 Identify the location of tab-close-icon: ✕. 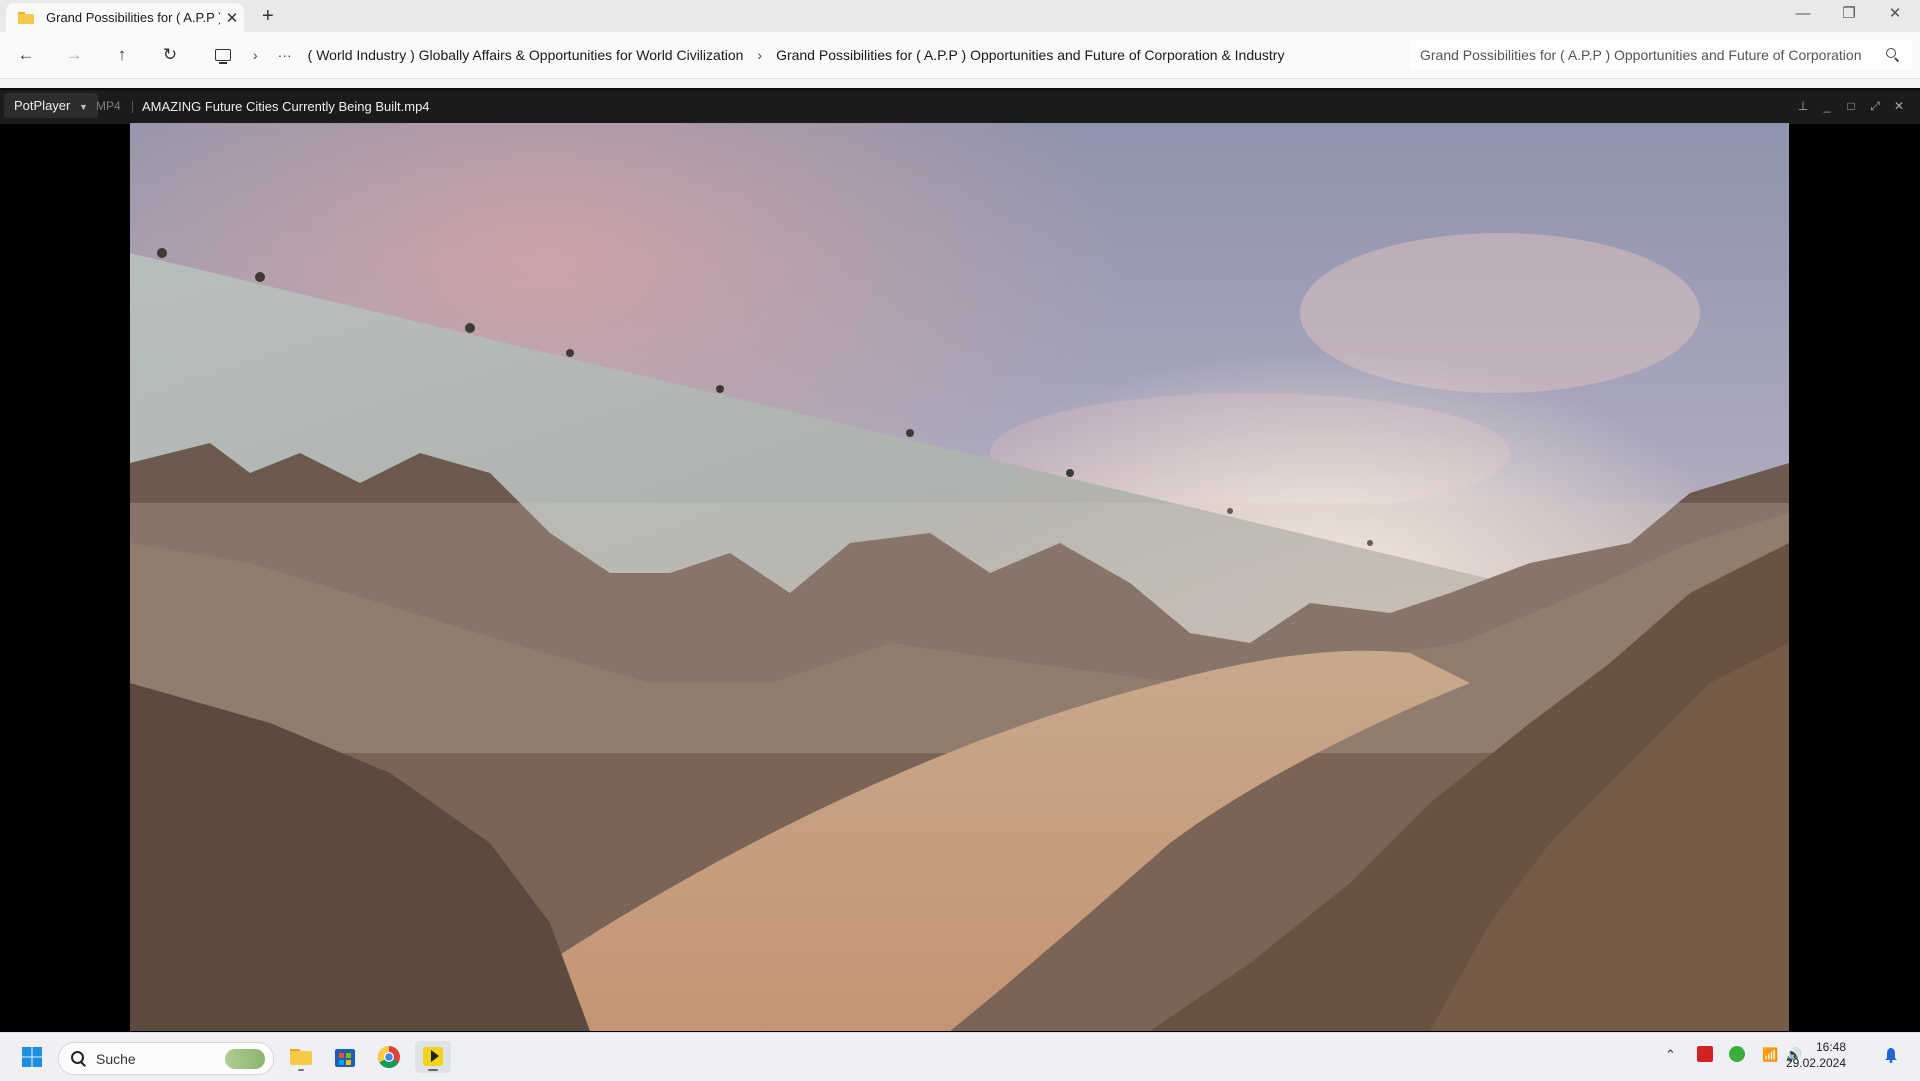
(232, 18).